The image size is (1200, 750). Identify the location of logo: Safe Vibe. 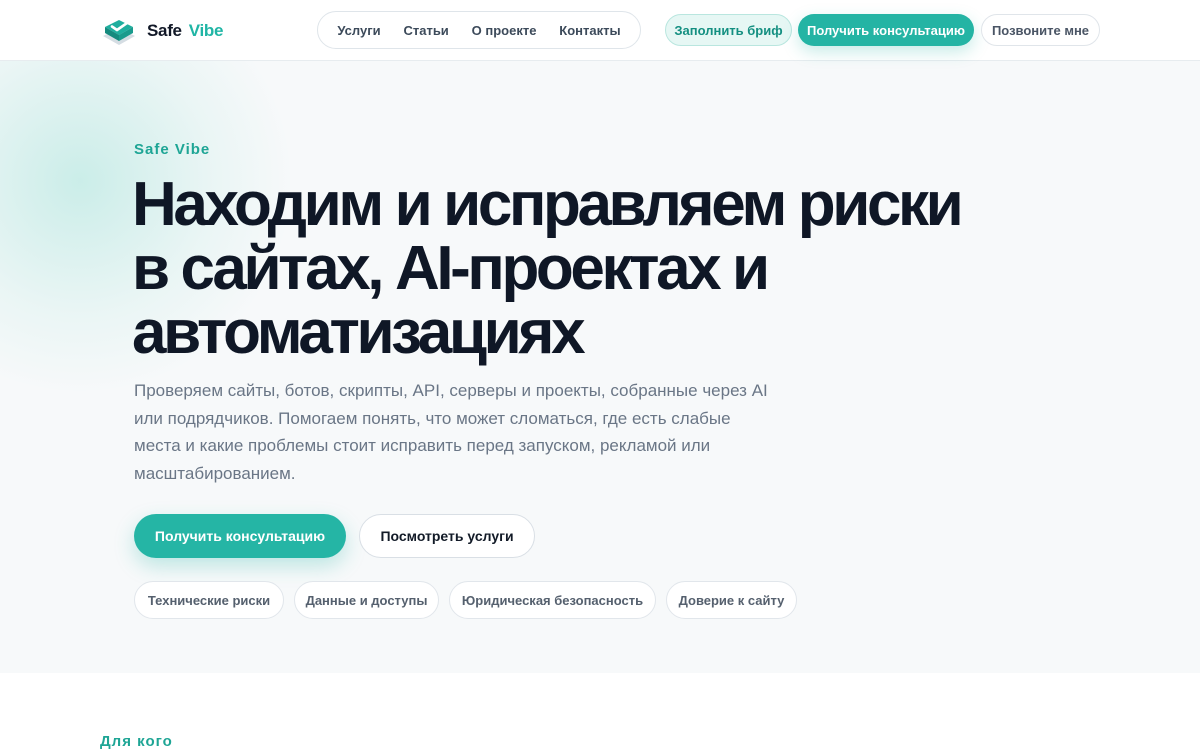
(162, 31).